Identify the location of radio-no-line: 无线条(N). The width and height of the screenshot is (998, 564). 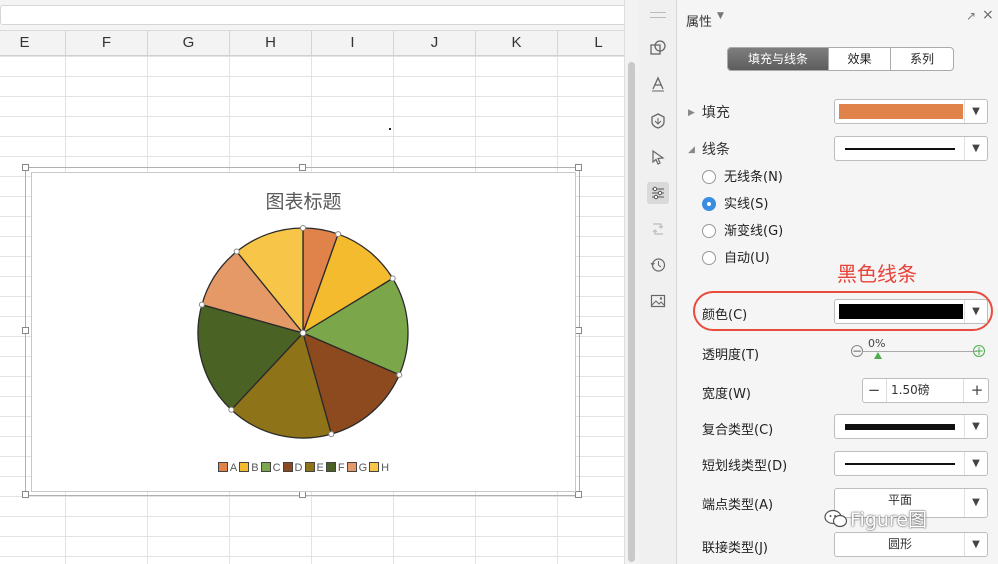
(742, 178).